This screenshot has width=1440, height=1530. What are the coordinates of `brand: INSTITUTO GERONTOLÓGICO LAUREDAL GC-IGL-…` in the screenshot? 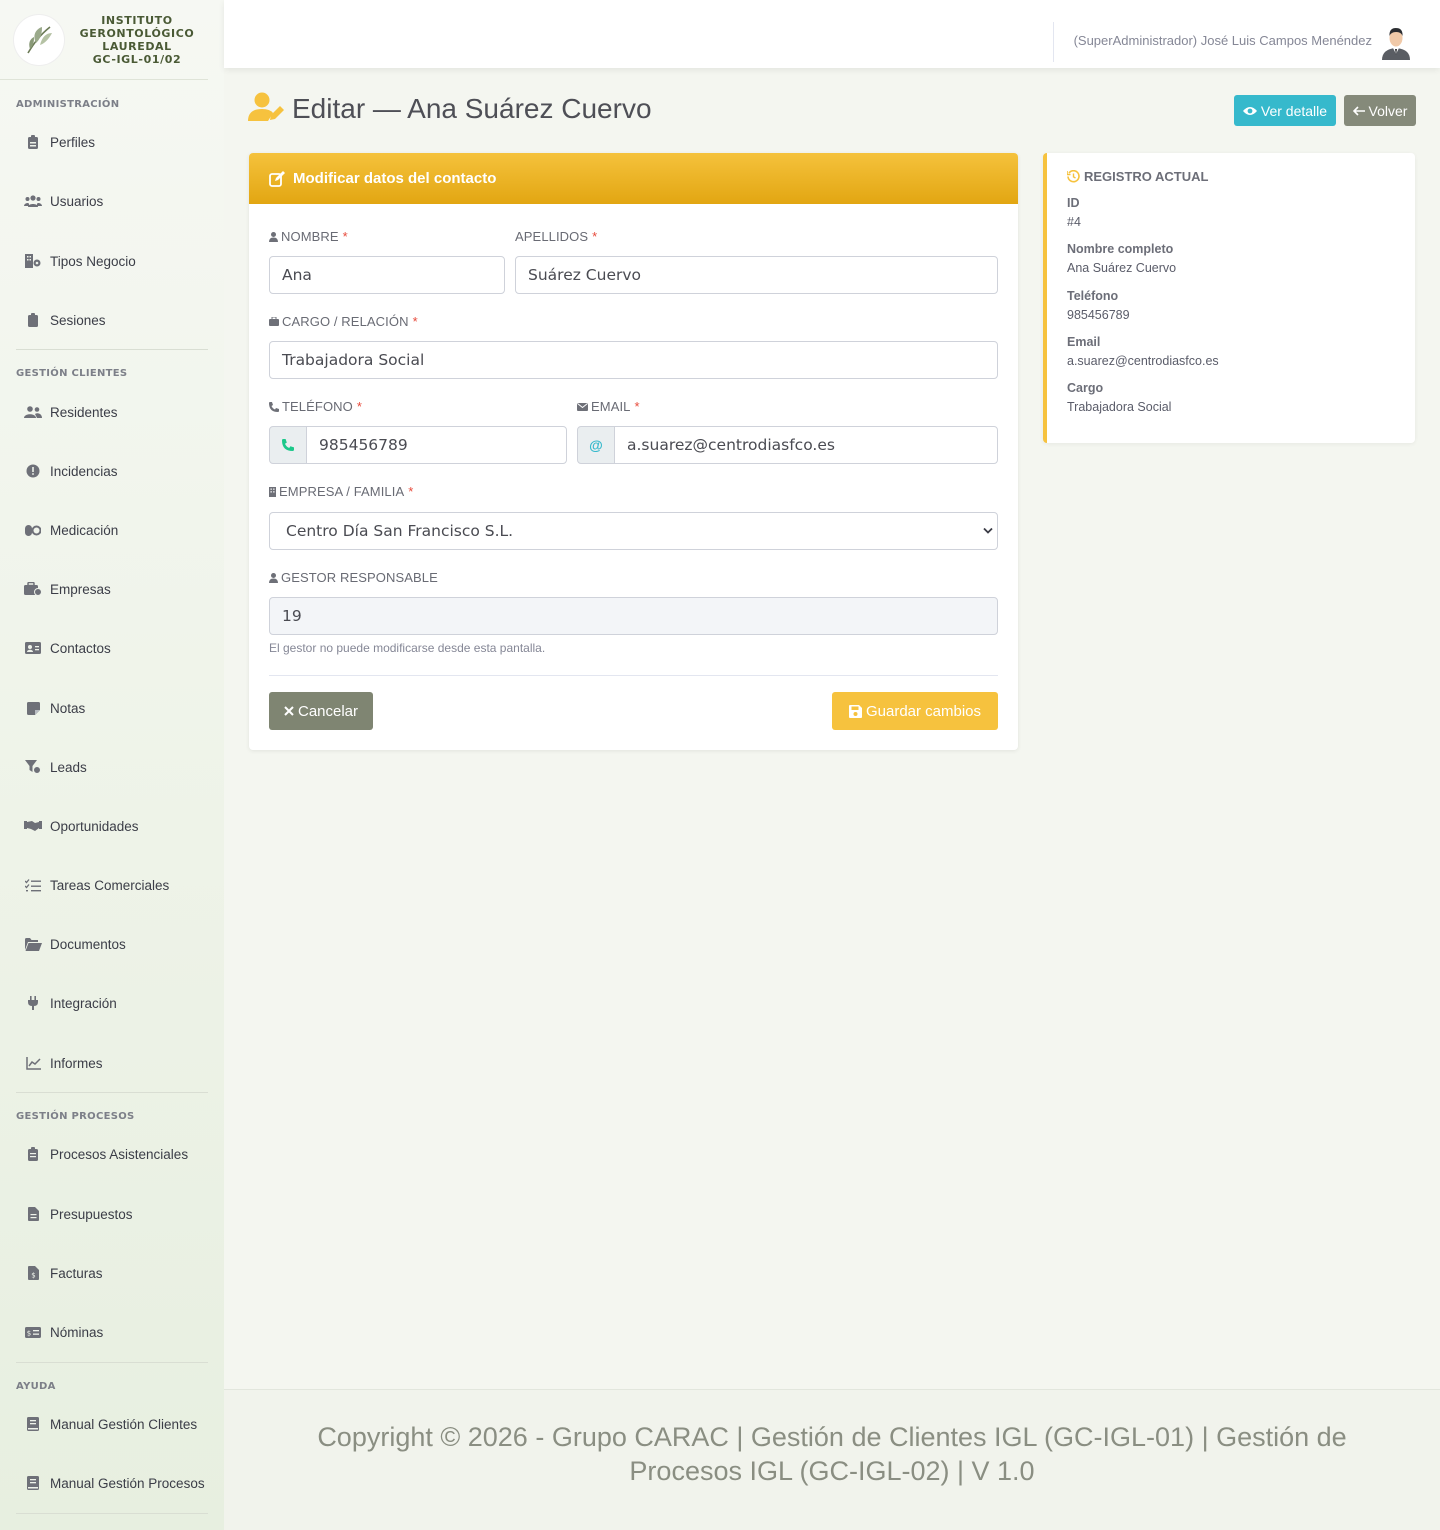 It's located at (104, 40).